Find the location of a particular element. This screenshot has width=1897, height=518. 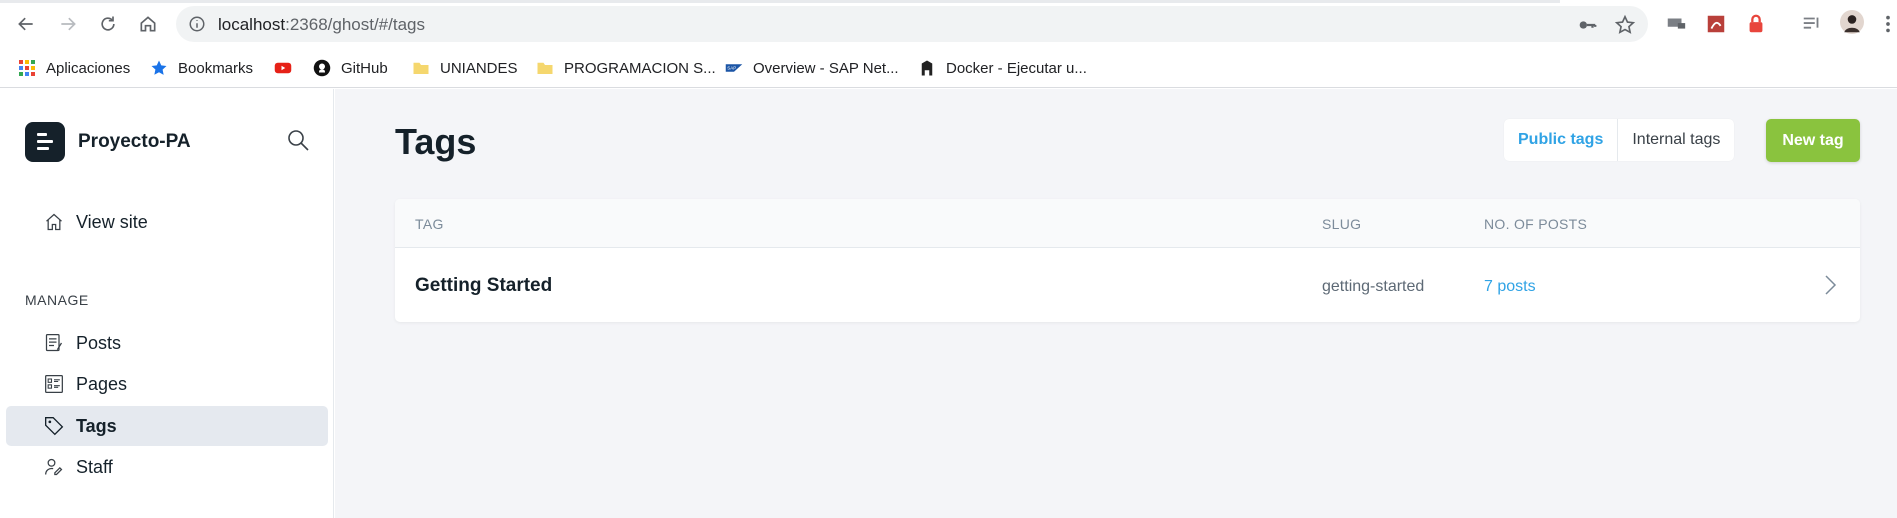

arrow-left-icon is located at coordinates (25, 24).